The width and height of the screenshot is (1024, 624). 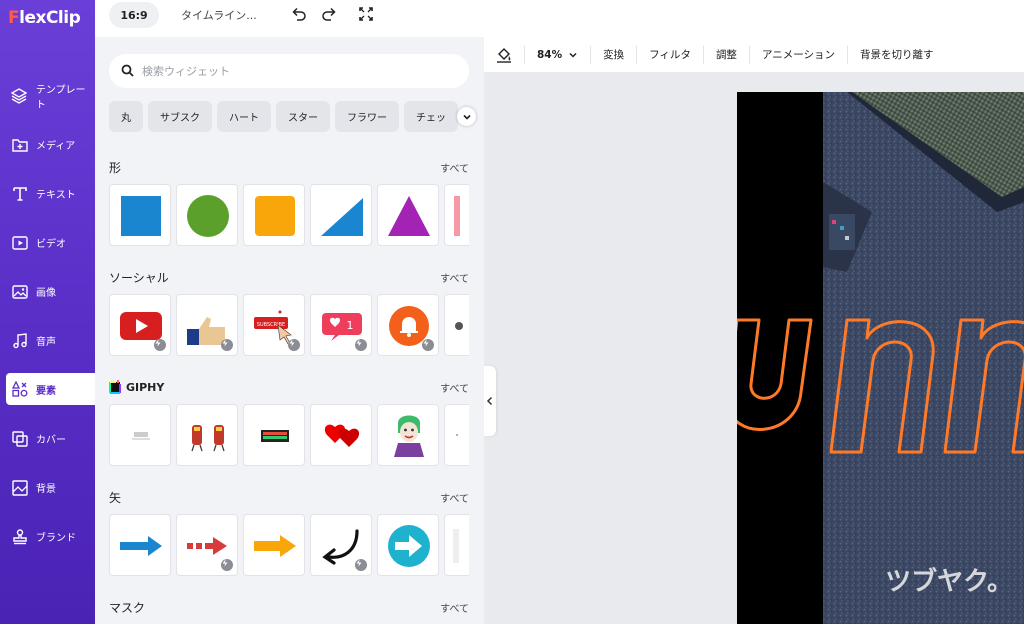 I want to click on arrow-circle-teal, so click(x=408, y=545).